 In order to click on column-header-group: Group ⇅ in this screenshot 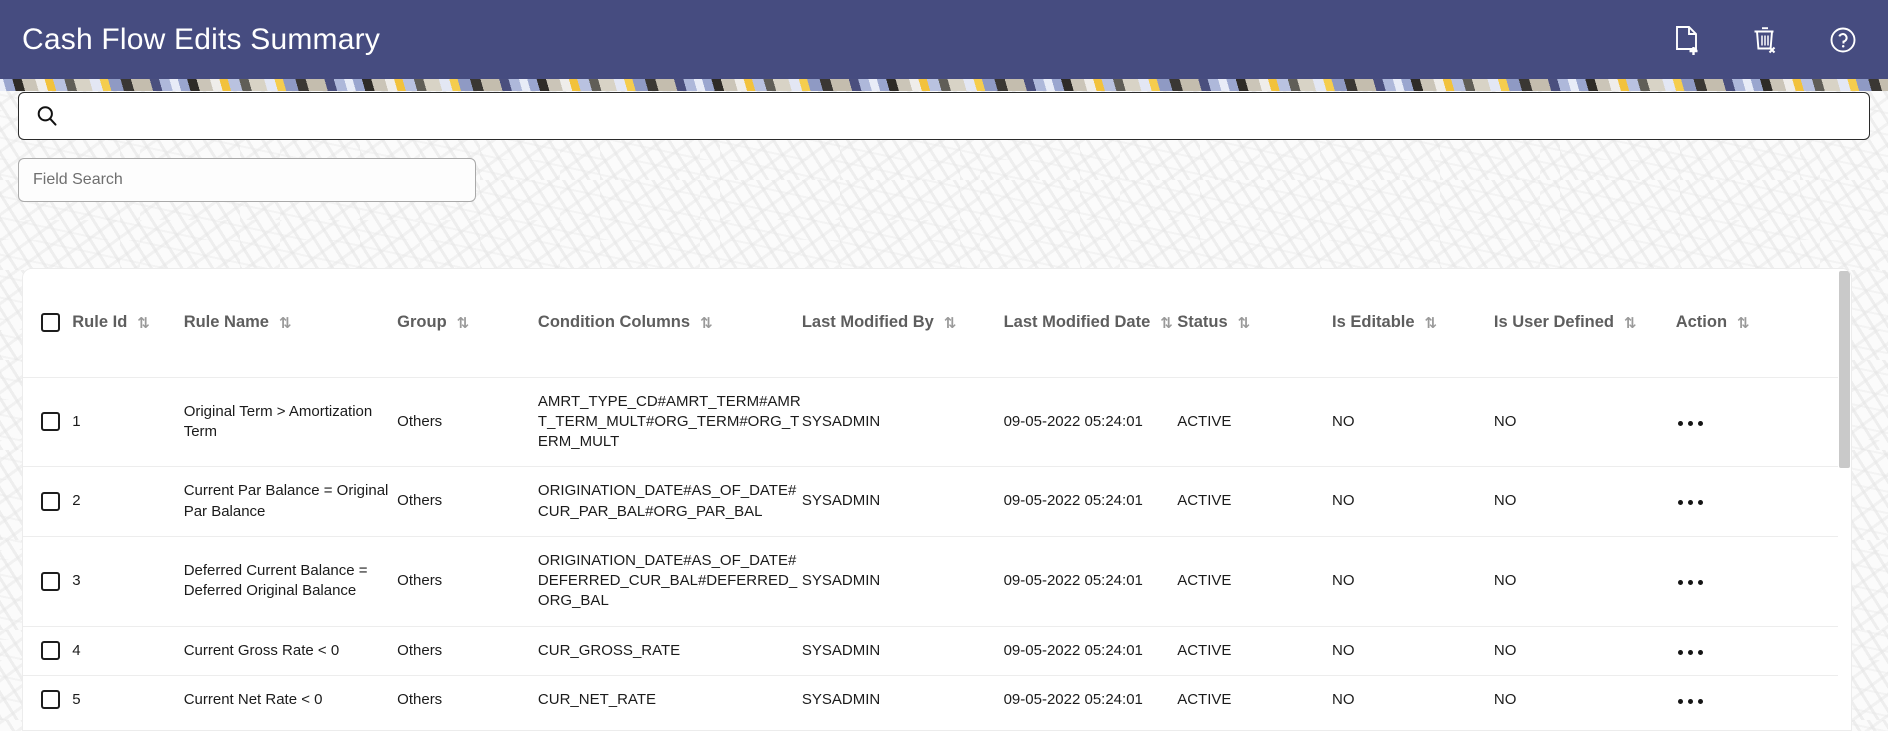, I will do `click(467, 323)`.